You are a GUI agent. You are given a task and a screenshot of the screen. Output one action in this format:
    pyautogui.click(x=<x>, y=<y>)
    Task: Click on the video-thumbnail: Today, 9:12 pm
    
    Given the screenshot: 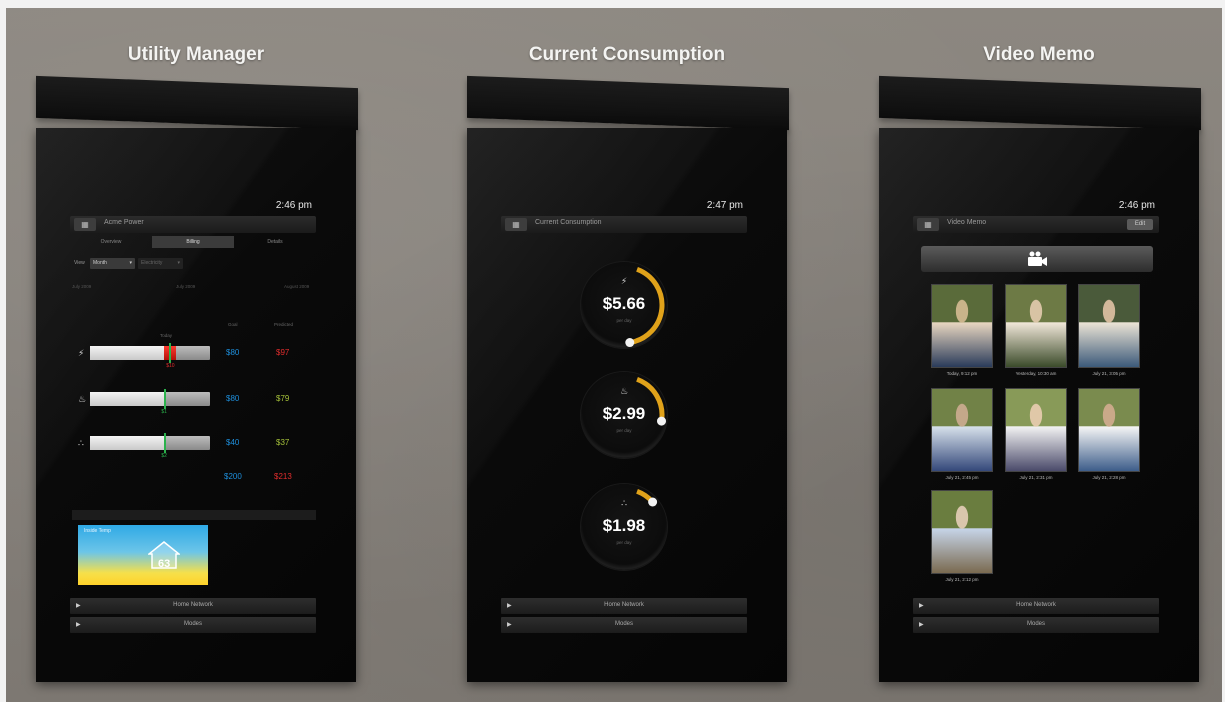 What is the action you would take?
    pyautogui.click(x=962, y=330)
    